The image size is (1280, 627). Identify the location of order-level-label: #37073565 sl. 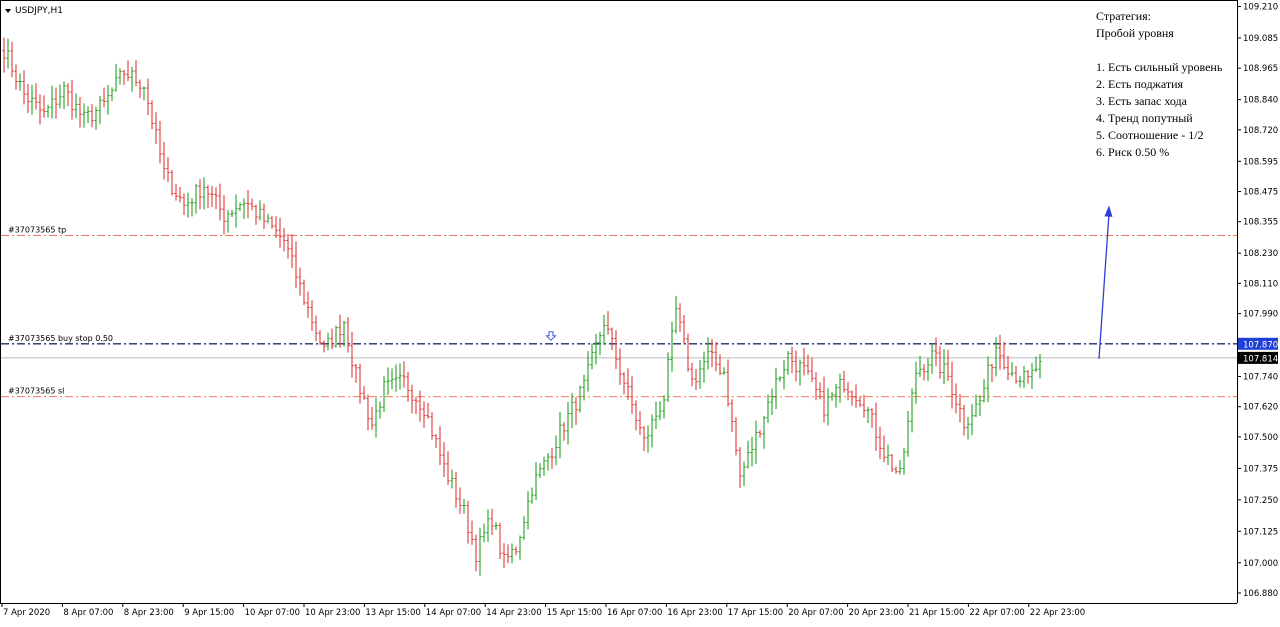
(36, 391).